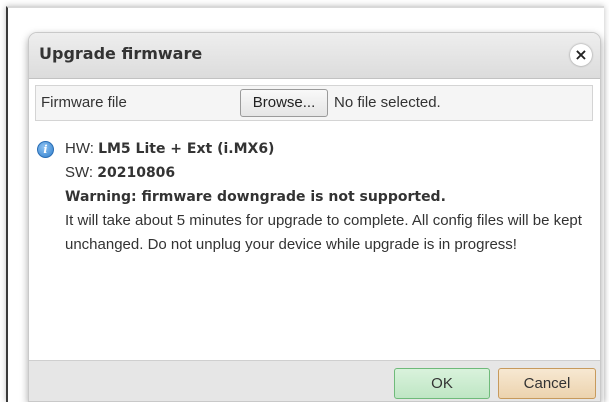 This screenshot has height=402, width=609. What do you see at coordinates (314, 56) in the screenshot?
I see `dialog-titlebar: Upgrade firmware ×` at bounding box center [314, 56].